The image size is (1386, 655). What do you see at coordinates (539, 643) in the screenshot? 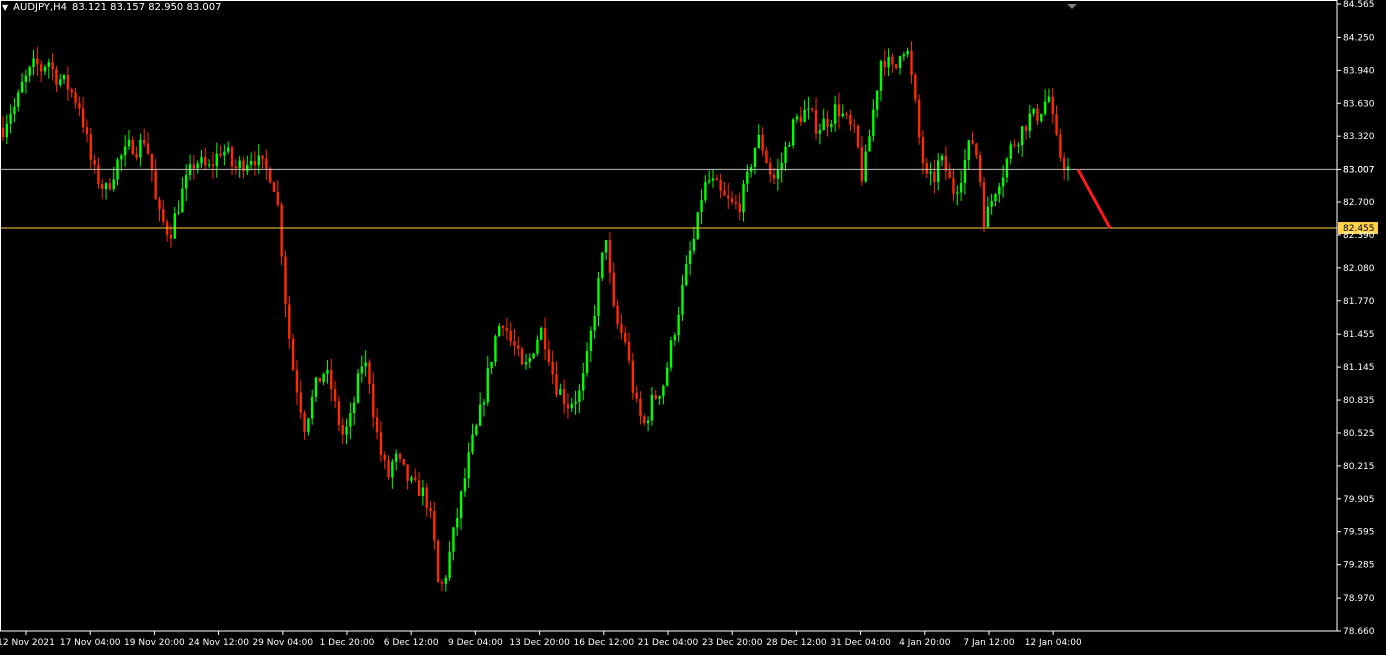
I see `x-tick-label: 13 Dec 20:00` at bounding box center [539, 643].